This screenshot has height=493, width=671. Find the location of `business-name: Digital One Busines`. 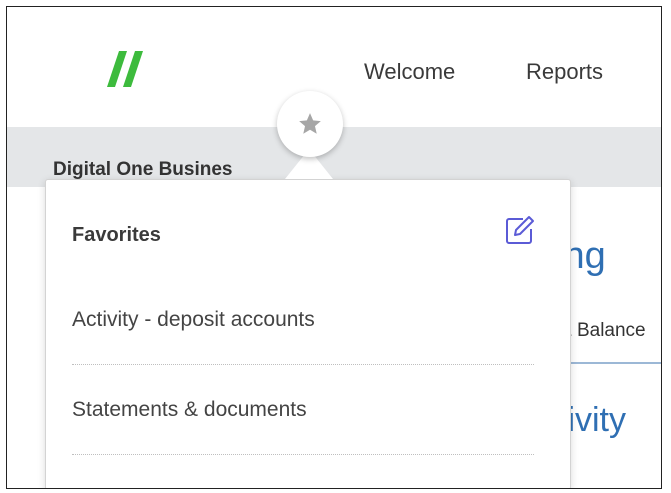

business-name: Digital One Busines is located at coordinates (143, 169).